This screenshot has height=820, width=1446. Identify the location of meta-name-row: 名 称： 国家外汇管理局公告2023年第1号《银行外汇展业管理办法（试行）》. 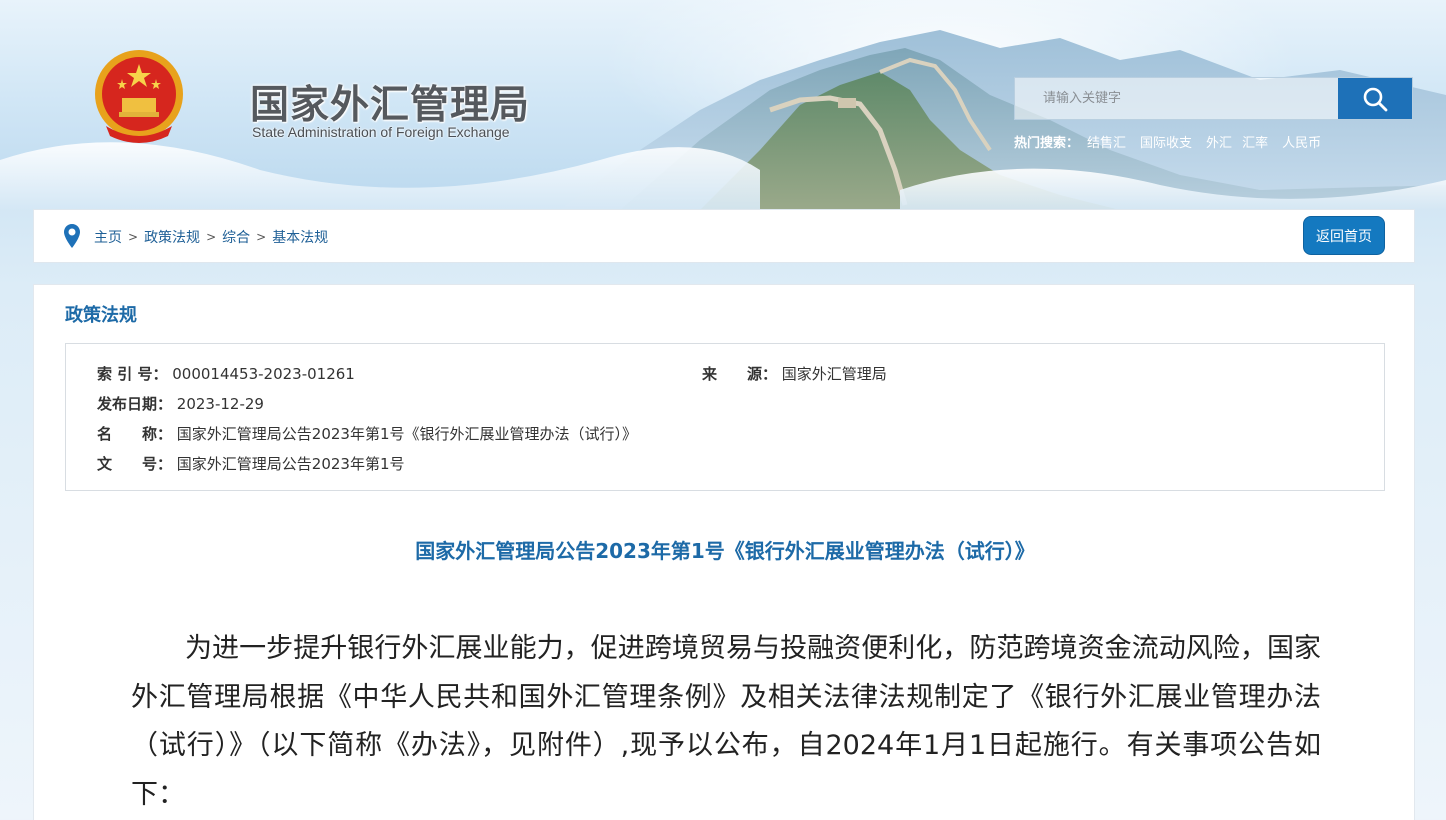
(367, 433).